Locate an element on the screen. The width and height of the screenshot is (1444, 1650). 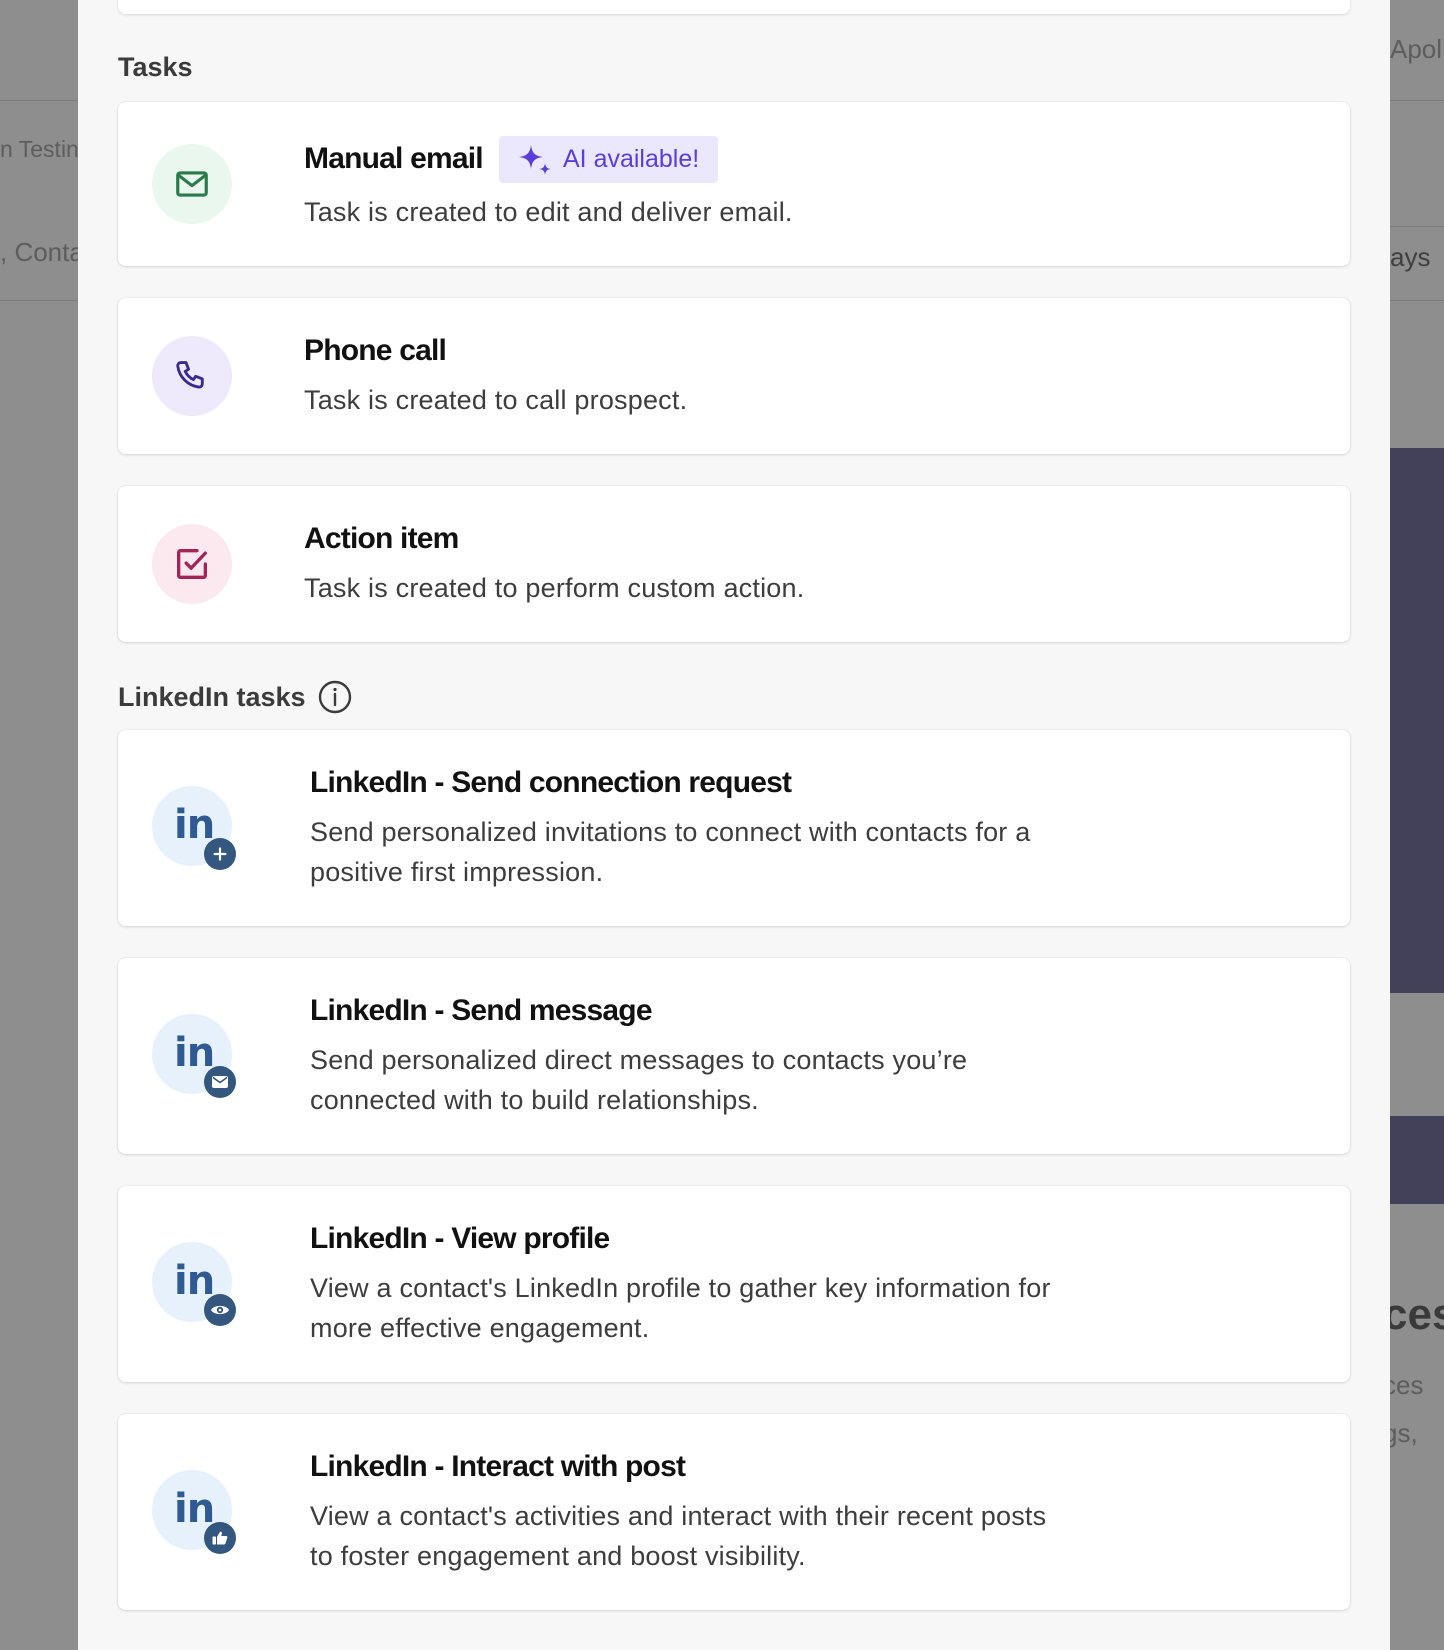
eye-icon is located at coordinates (220, 1310).